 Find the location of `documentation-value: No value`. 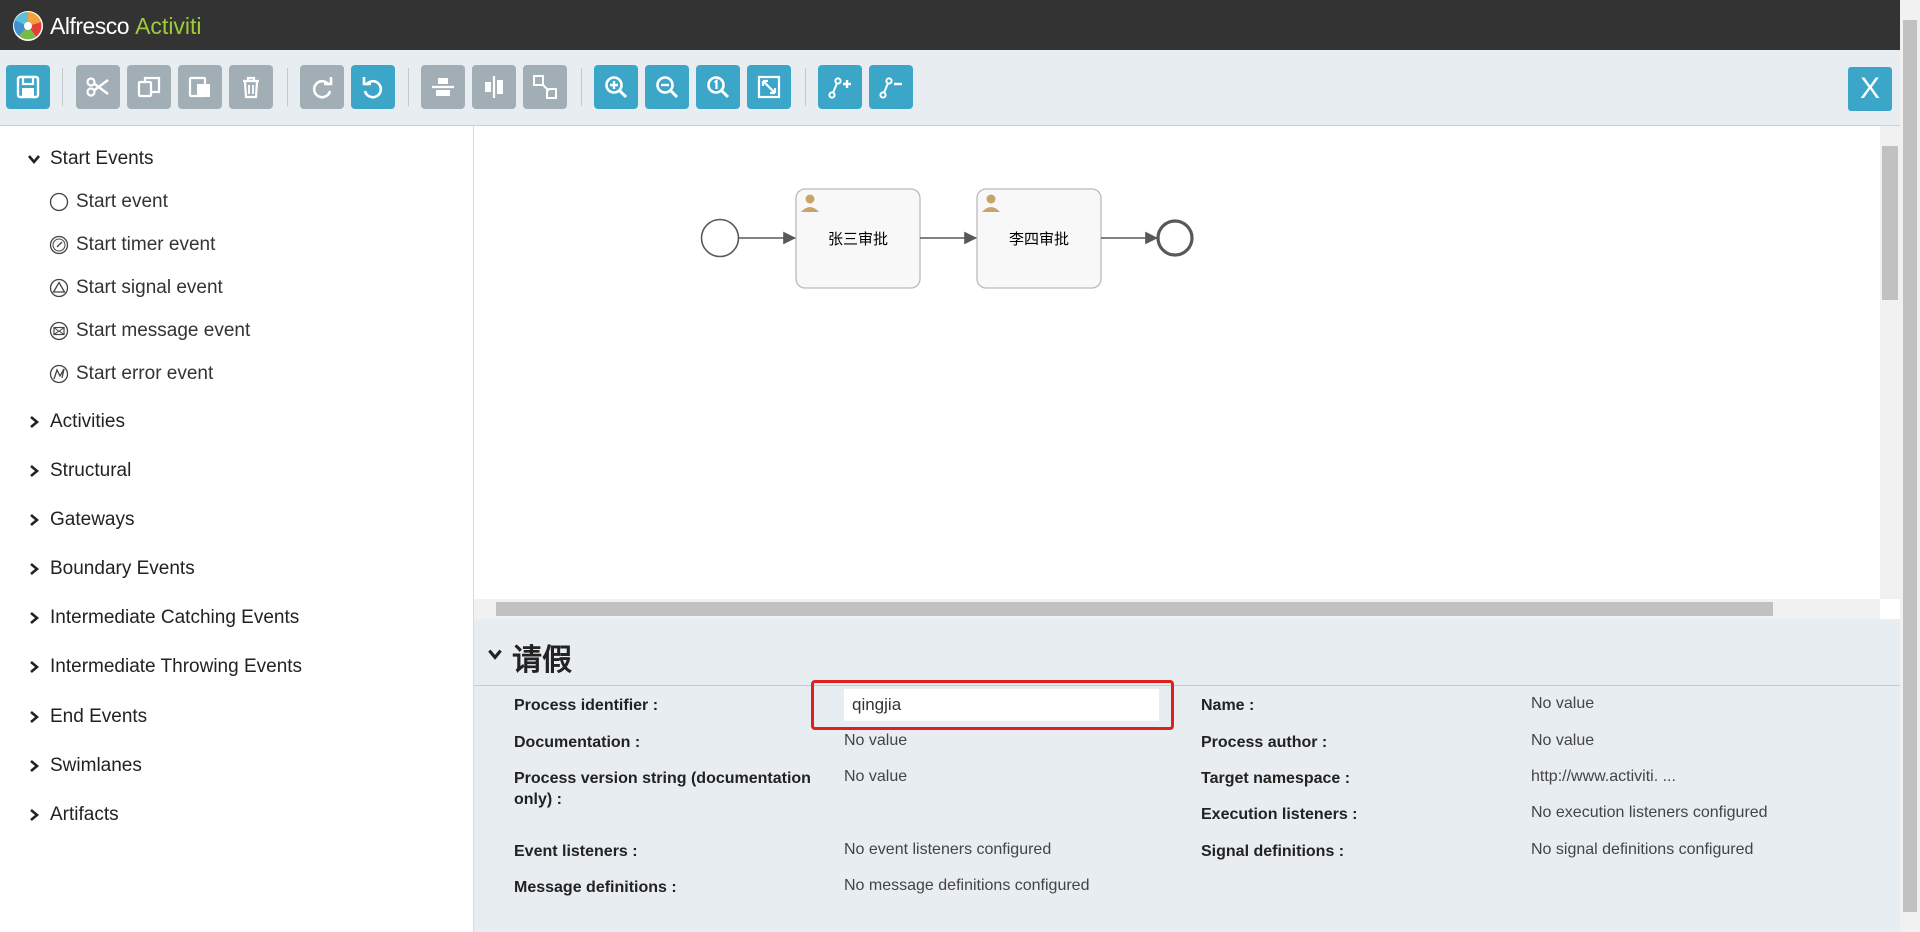

documentation-value: No value is located at coordinates (875, 740).